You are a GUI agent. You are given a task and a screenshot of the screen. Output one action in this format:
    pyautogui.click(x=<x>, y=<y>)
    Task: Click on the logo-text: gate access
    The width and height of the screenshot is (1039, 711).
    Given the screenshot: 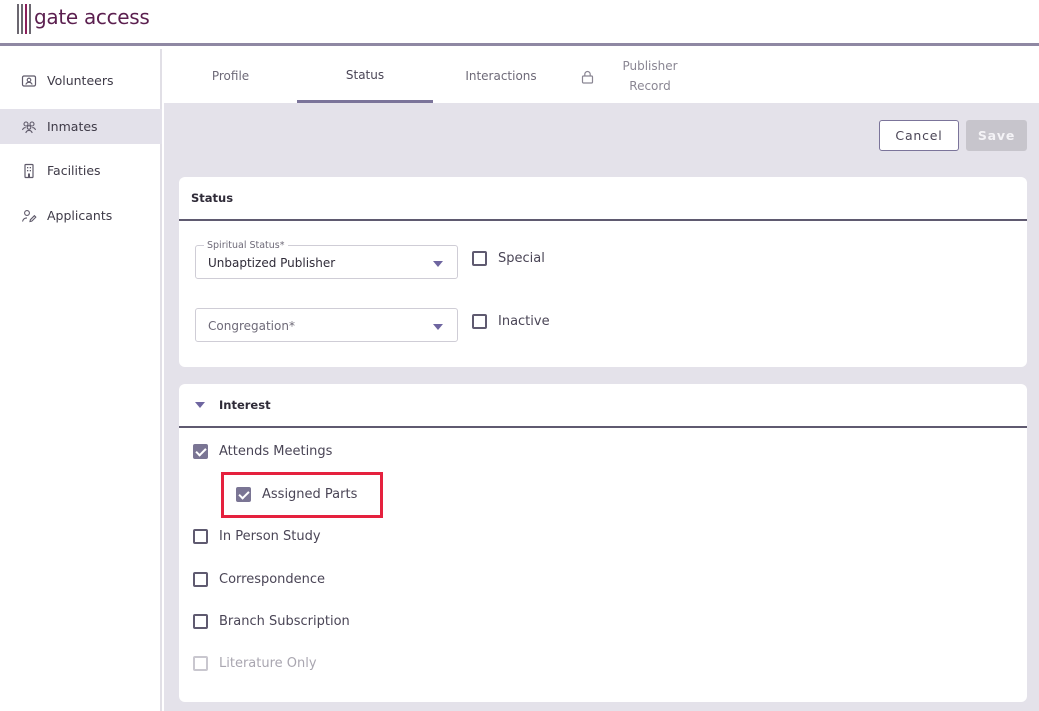 What is the action you would take?
    pyautogui.click(x=92, y=17)
    